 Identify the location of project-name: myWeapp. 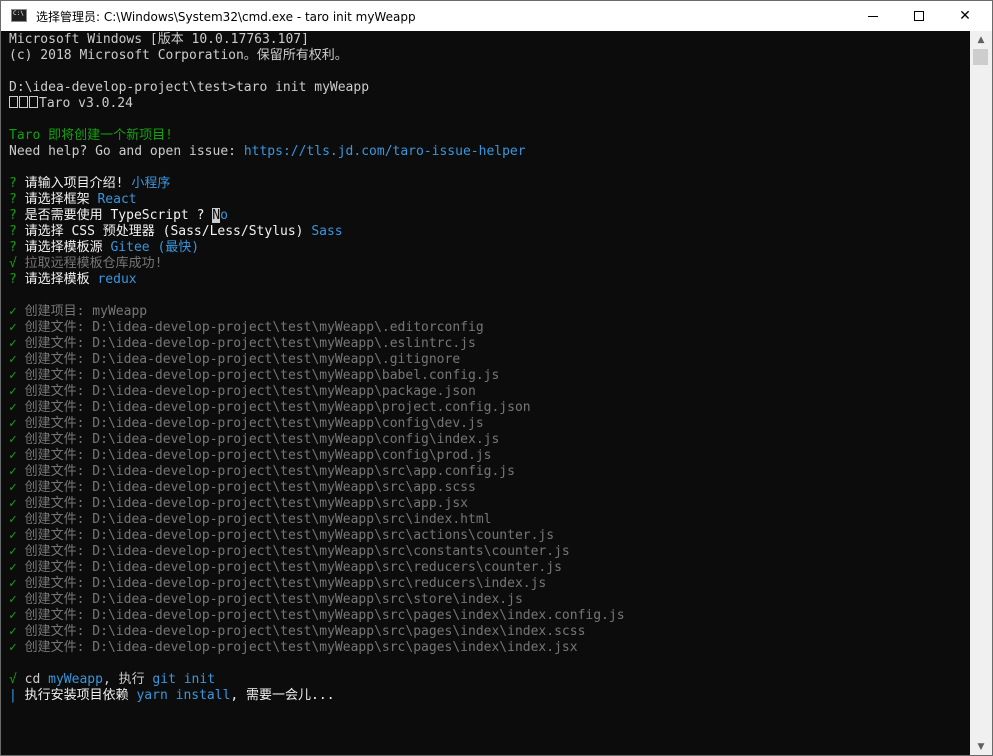
(75, 679).